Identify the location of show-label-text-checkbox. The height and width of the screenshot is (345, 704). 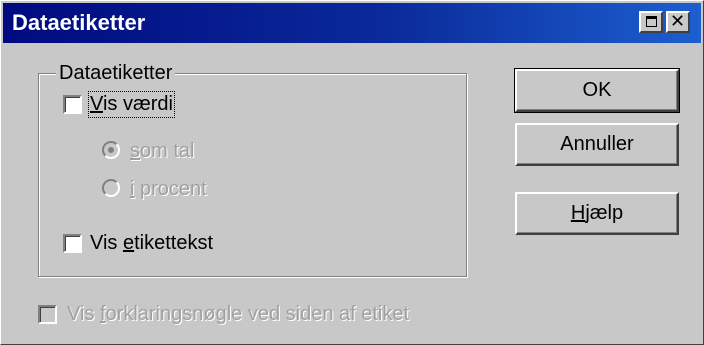
(72, 243).